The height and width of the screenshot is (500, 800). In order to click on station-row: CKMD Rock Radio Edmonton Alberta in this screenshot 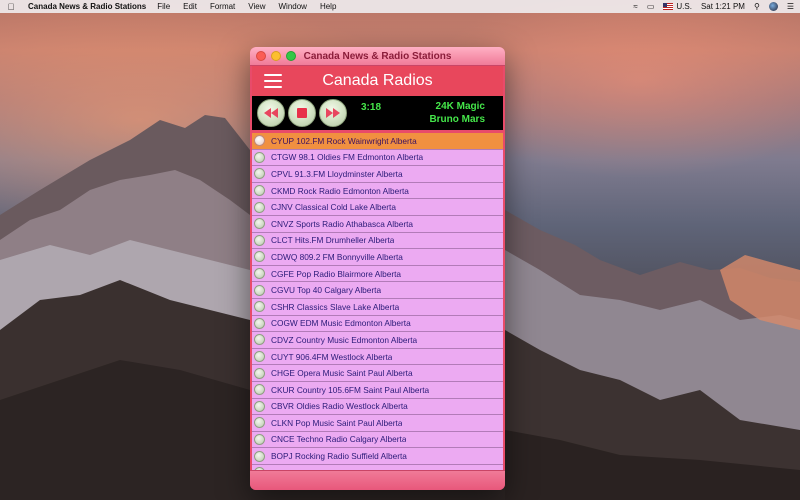, I will do `click(377, 191)`.